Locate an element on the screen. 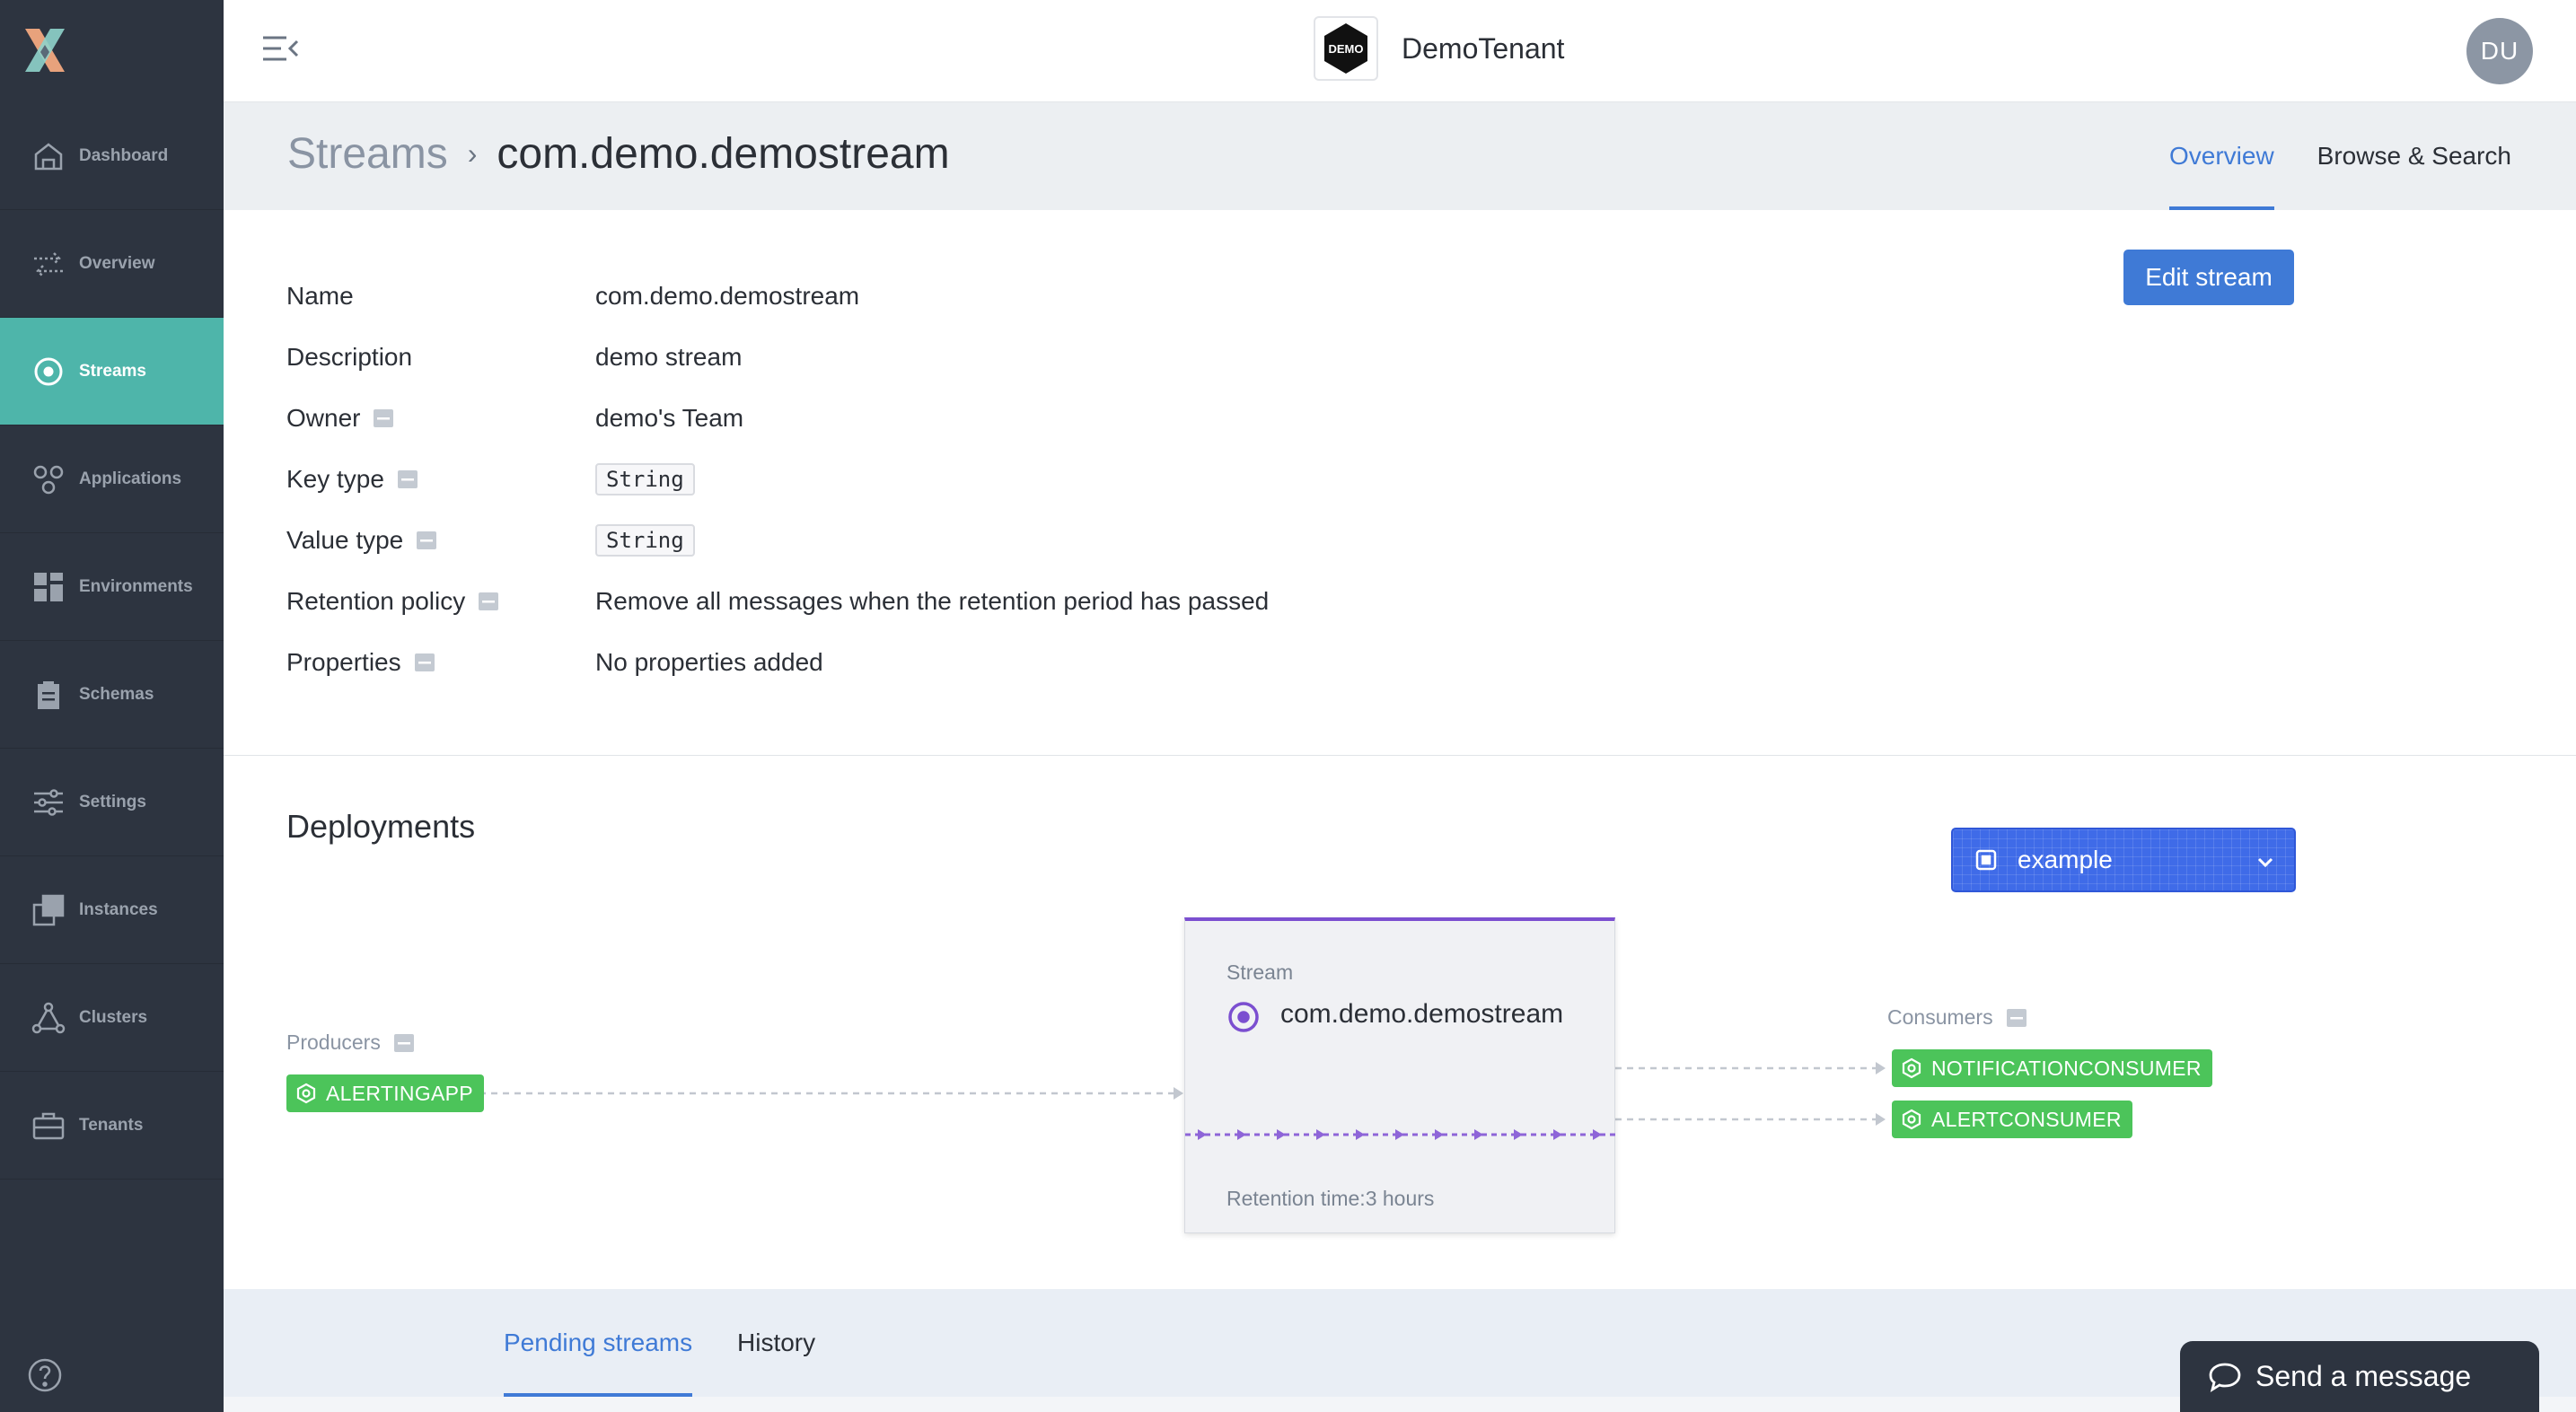 This screenshot has height=1412, width=2576. top-header: DEMO DemoTenant DU is located at coordinates (1400, 51).